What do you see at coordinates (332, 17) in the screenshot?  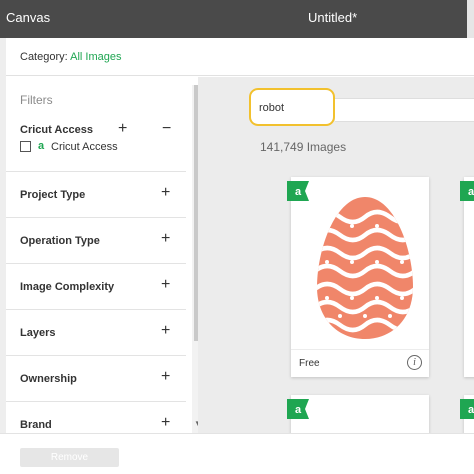 I see `document-title: Untitled*` at bounding box center [332, 17].